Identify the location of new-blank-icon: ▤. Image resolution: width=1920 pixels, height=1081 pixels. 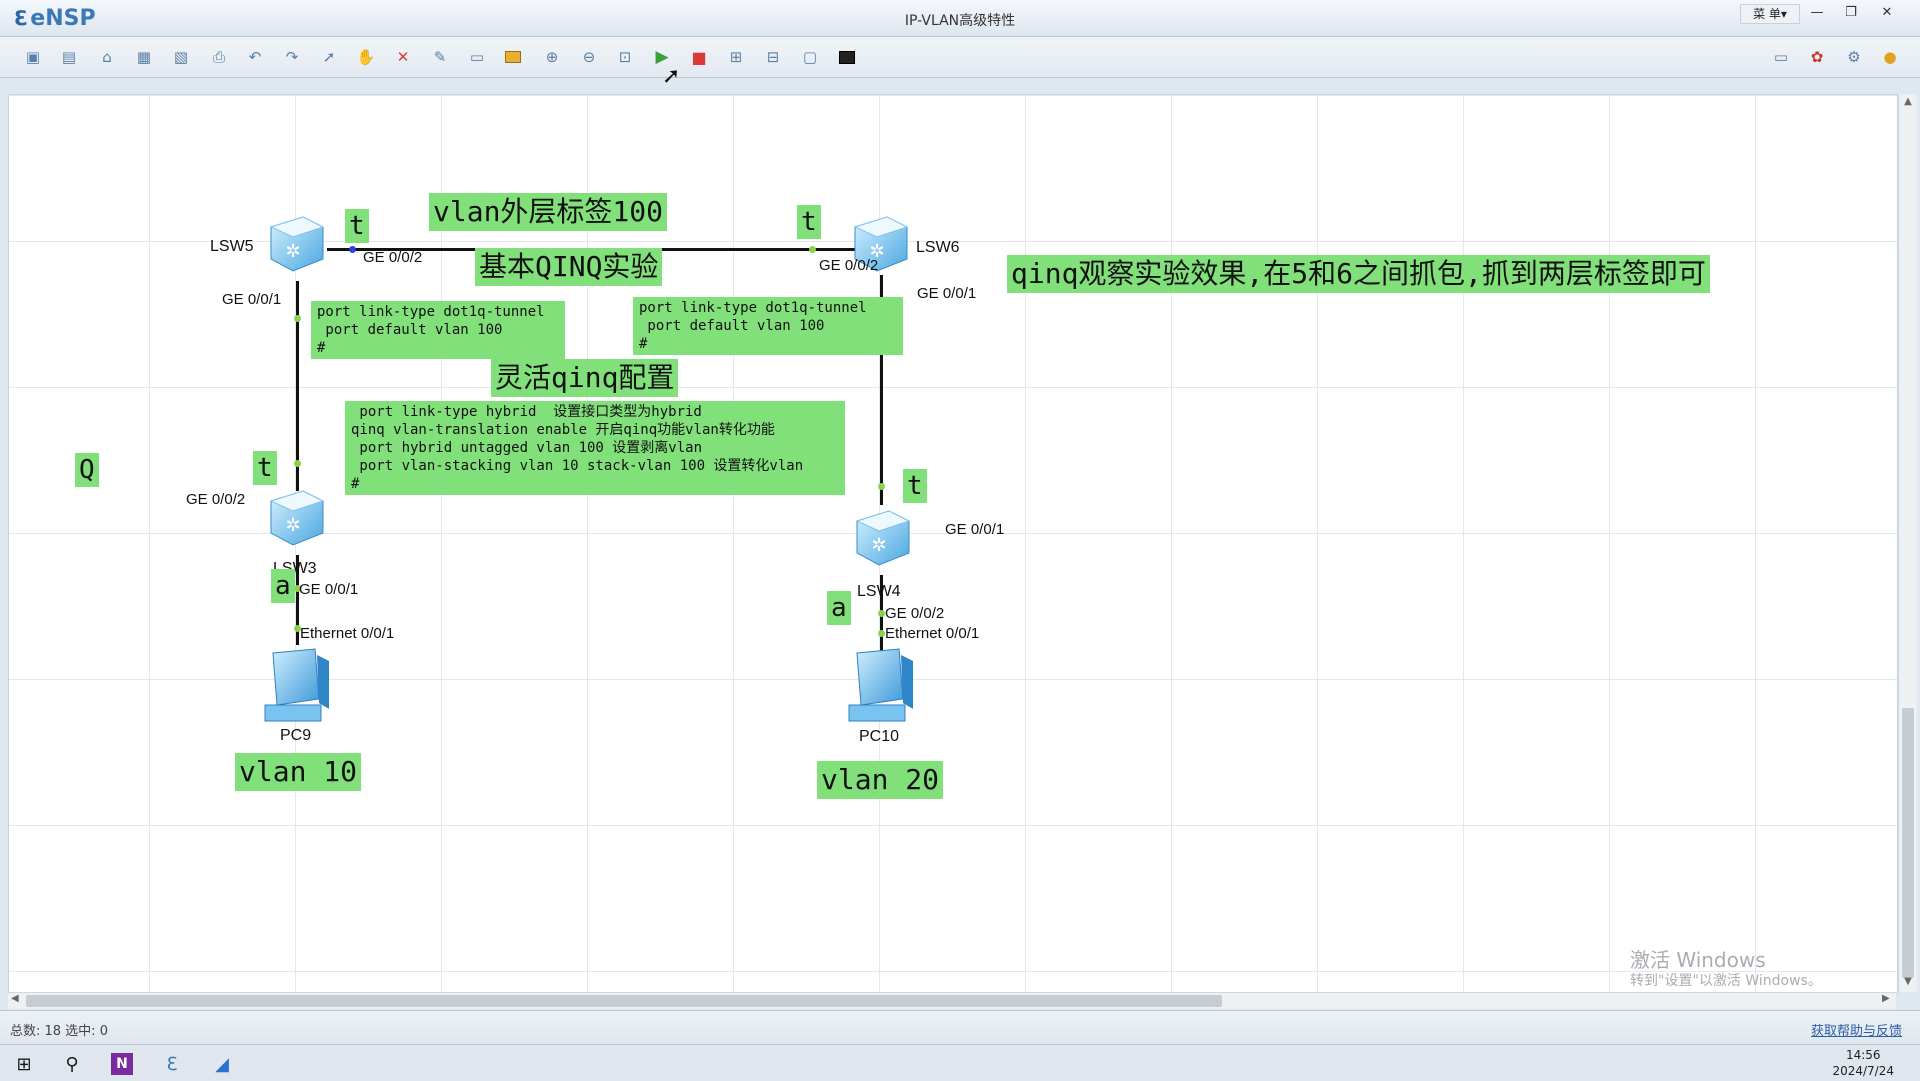
(69, 57).